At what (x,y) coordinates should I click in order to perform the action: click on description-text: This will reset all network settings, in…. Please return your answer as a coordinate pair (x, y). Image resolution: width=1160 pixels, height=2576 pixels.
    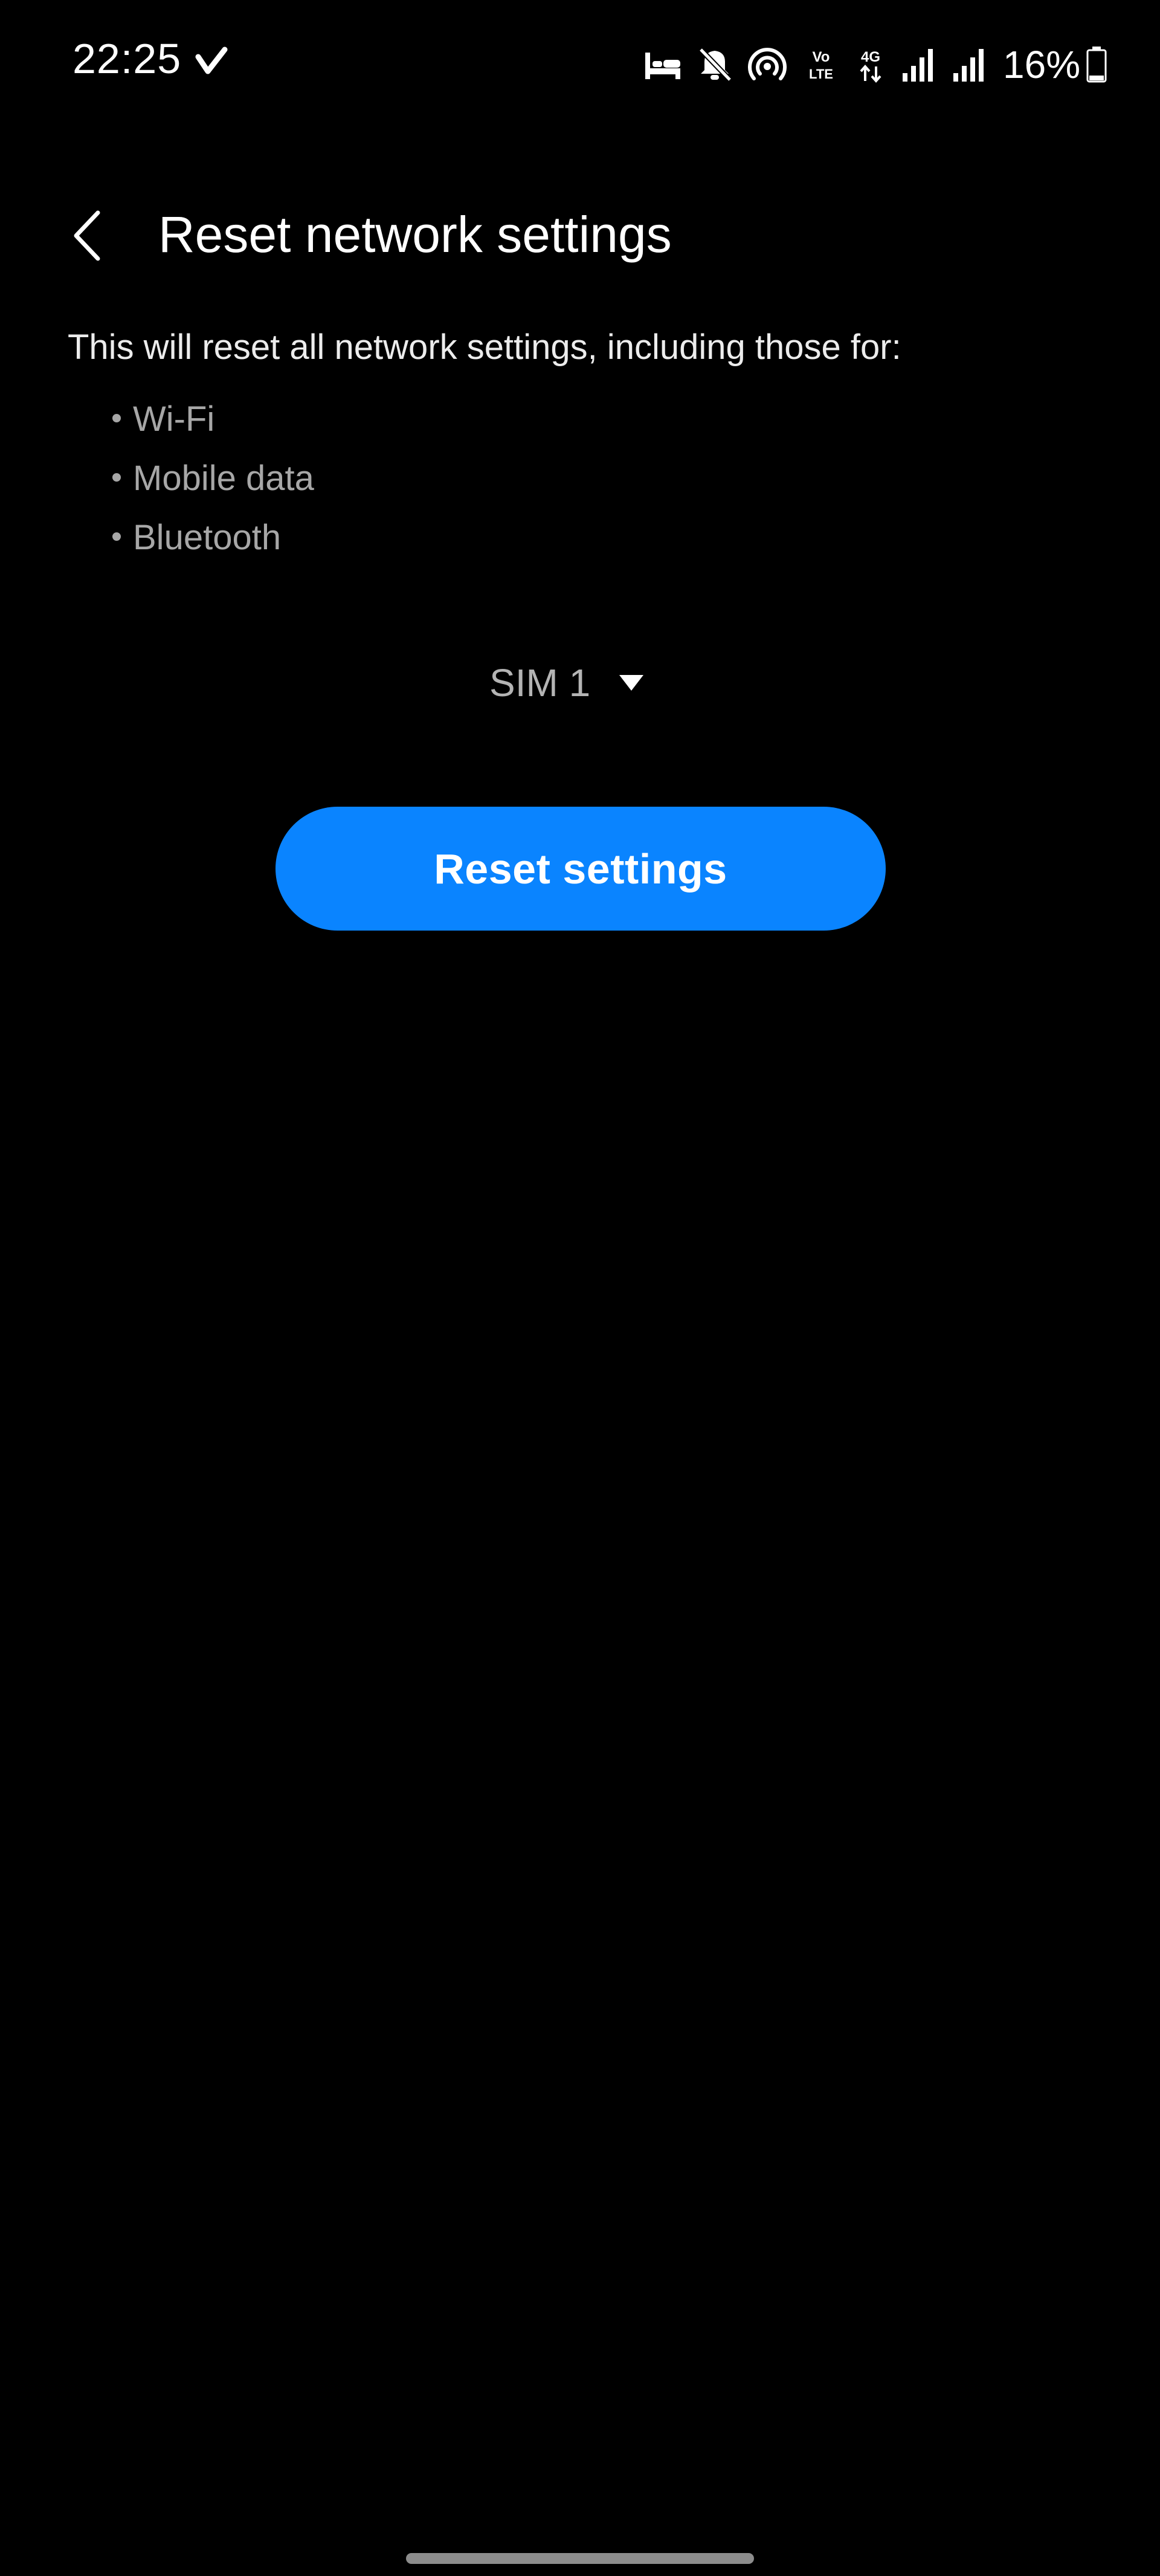
    Looking at the image, I should click on (484, 348).